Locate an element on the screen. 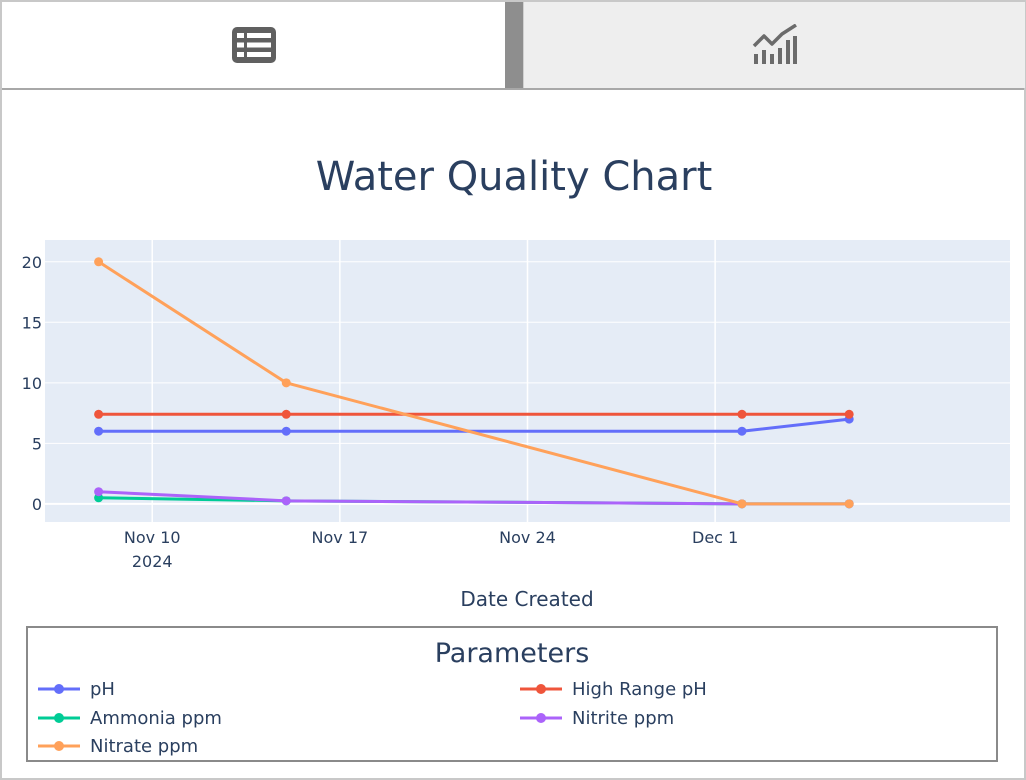 Image resolution: width=1026 pixels, height=780 pixels. y-tick-label: 0 is located at coordinates (37, 504).